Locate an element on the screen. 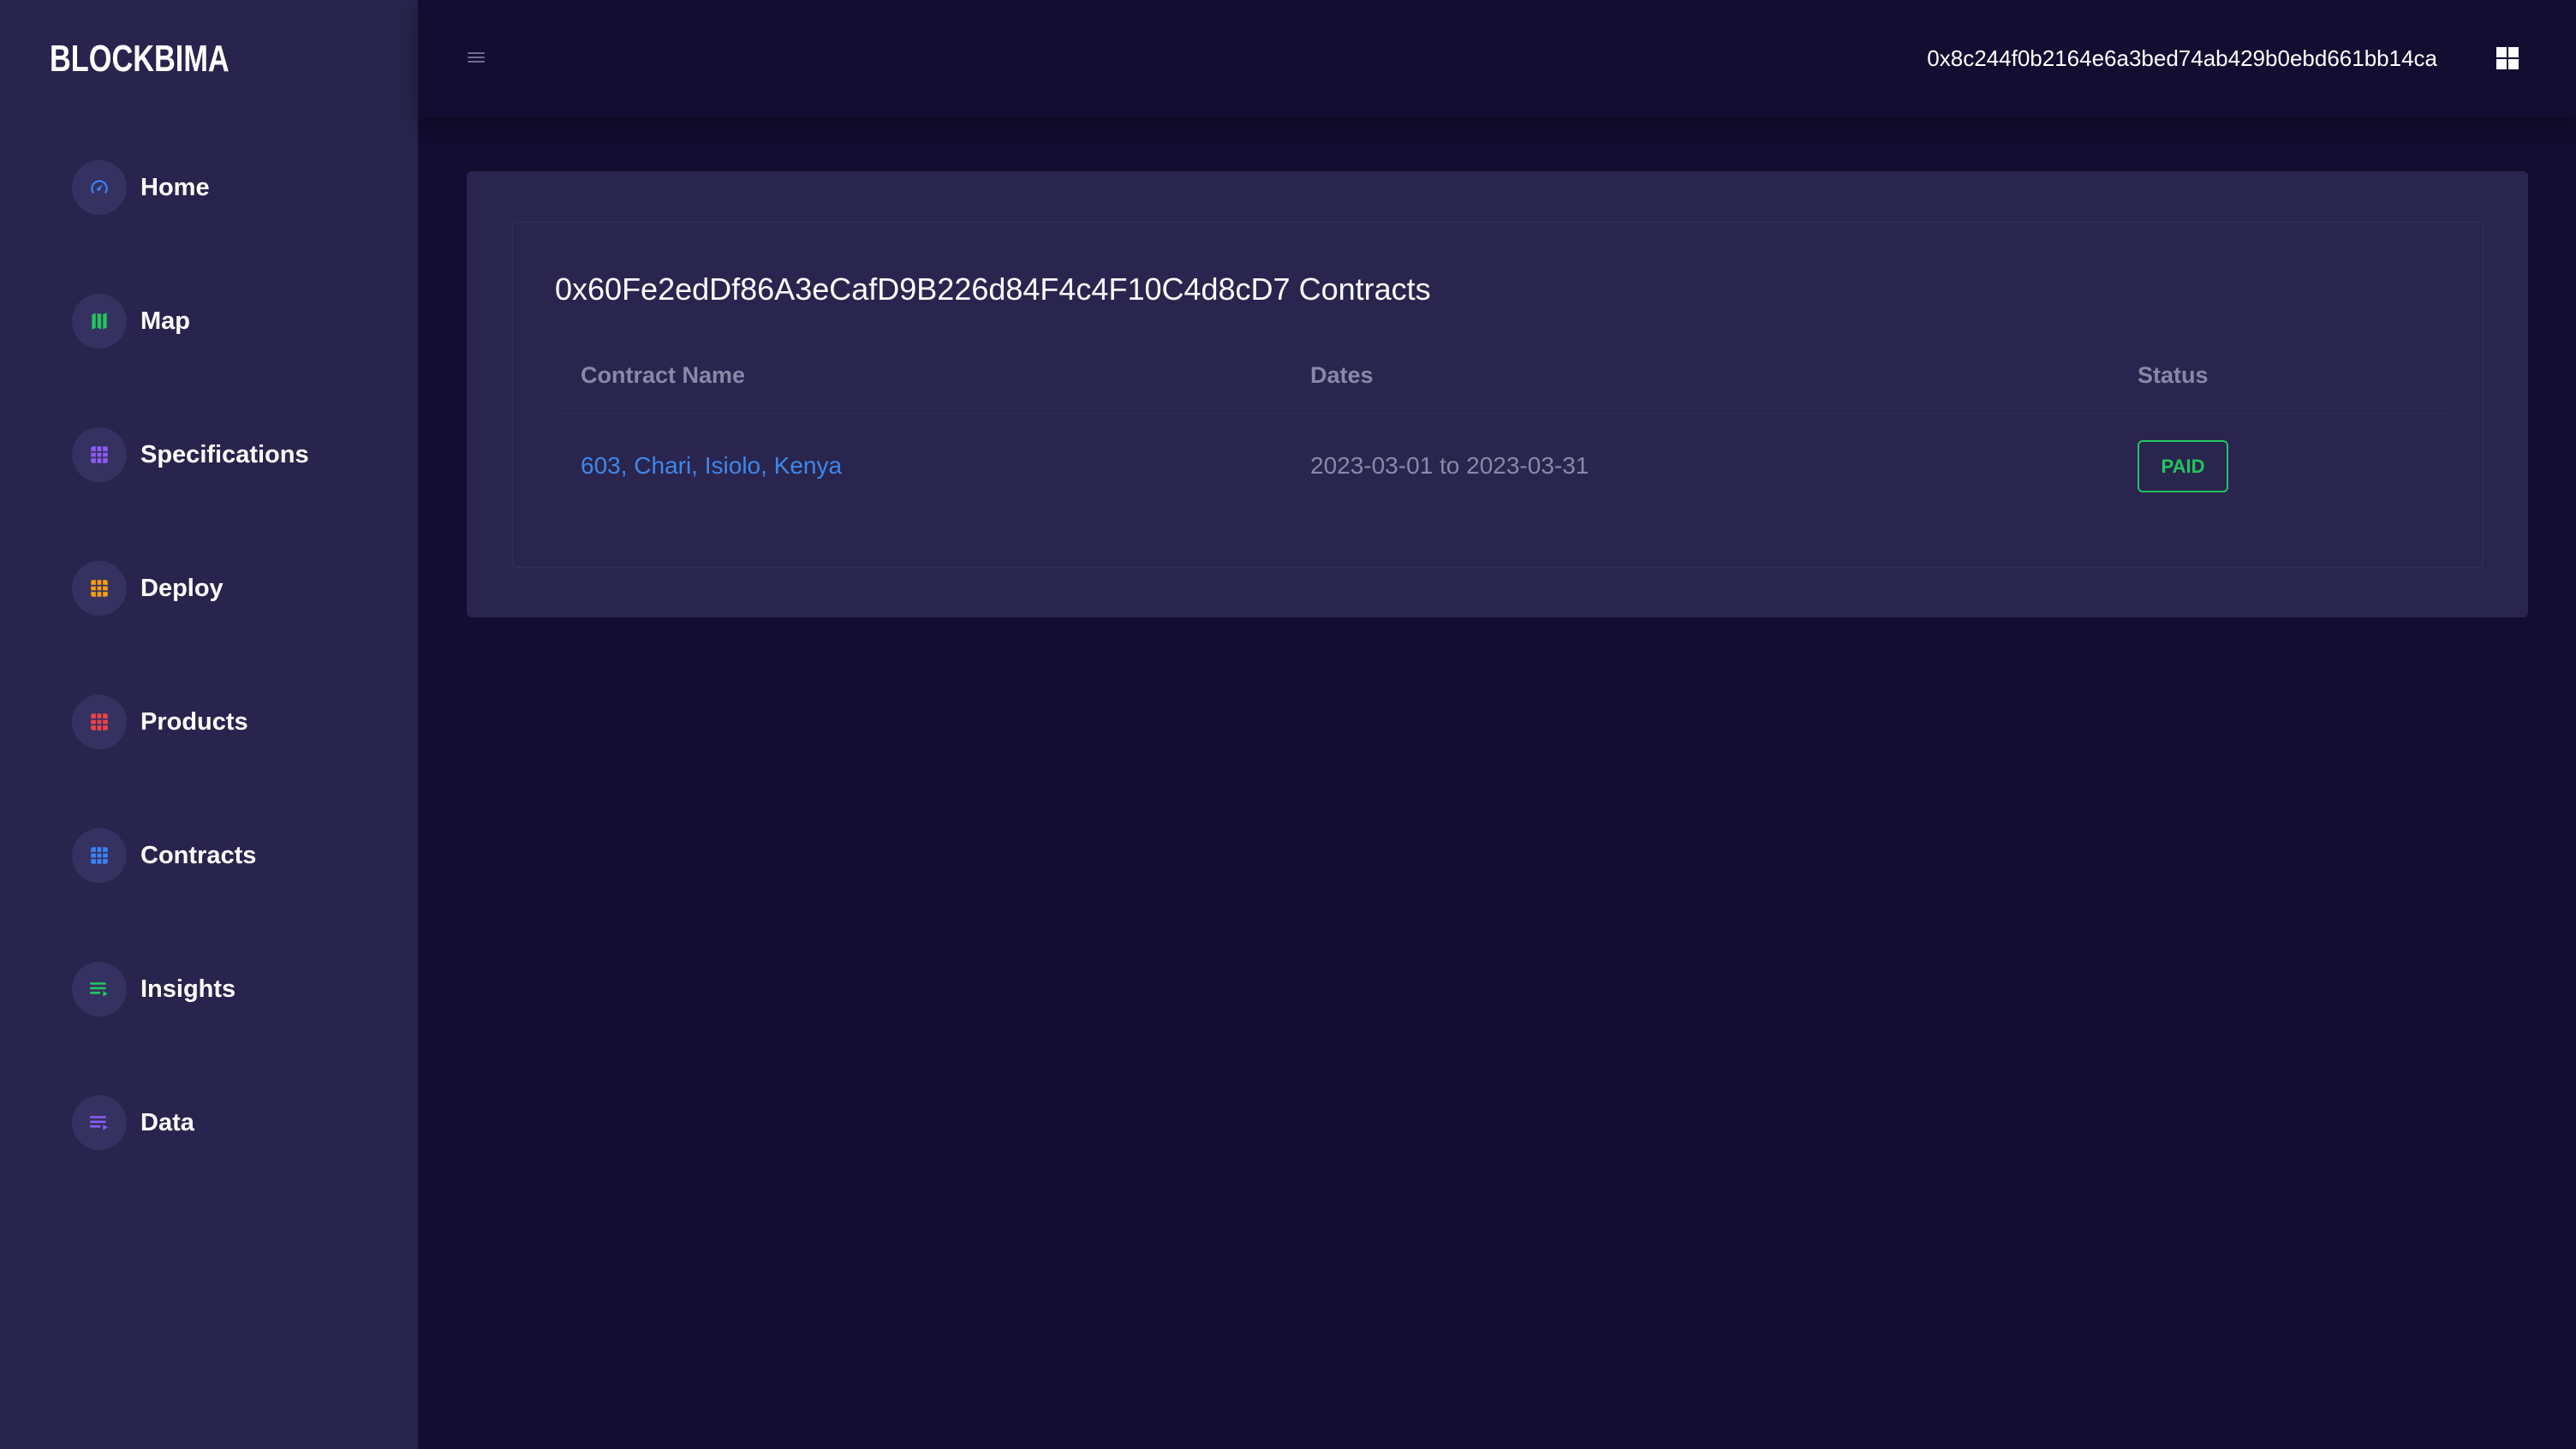 This screenshot has width=2576, height=1449. sidebar-item-label: Deploy is located at coordinates (182, 588).